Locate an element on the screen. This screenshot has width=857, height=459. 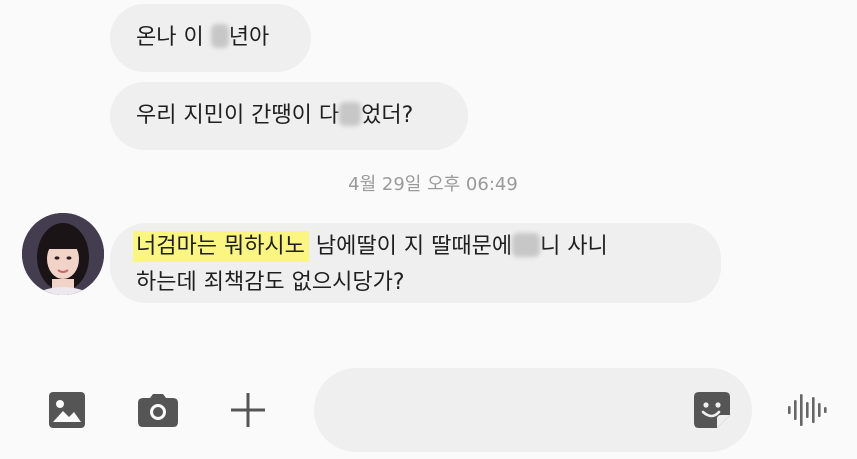
message-text: 온나 이 is located at coordinates (173, 37).